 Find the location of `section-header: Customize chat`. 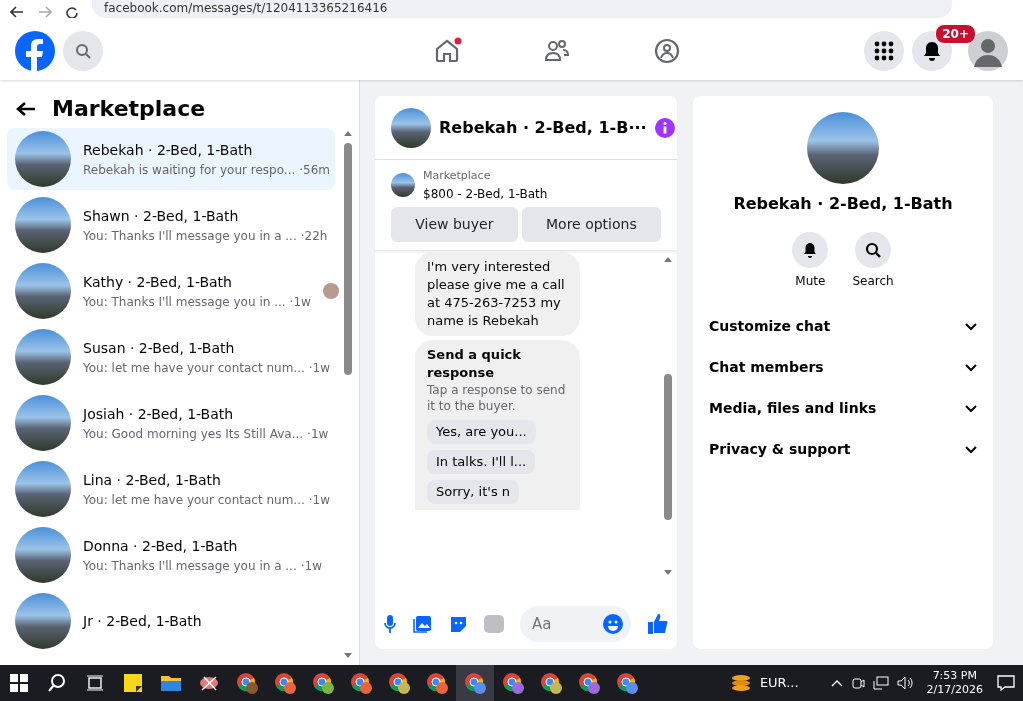

section-header: Customize chat is located at coordinates (843, 326).